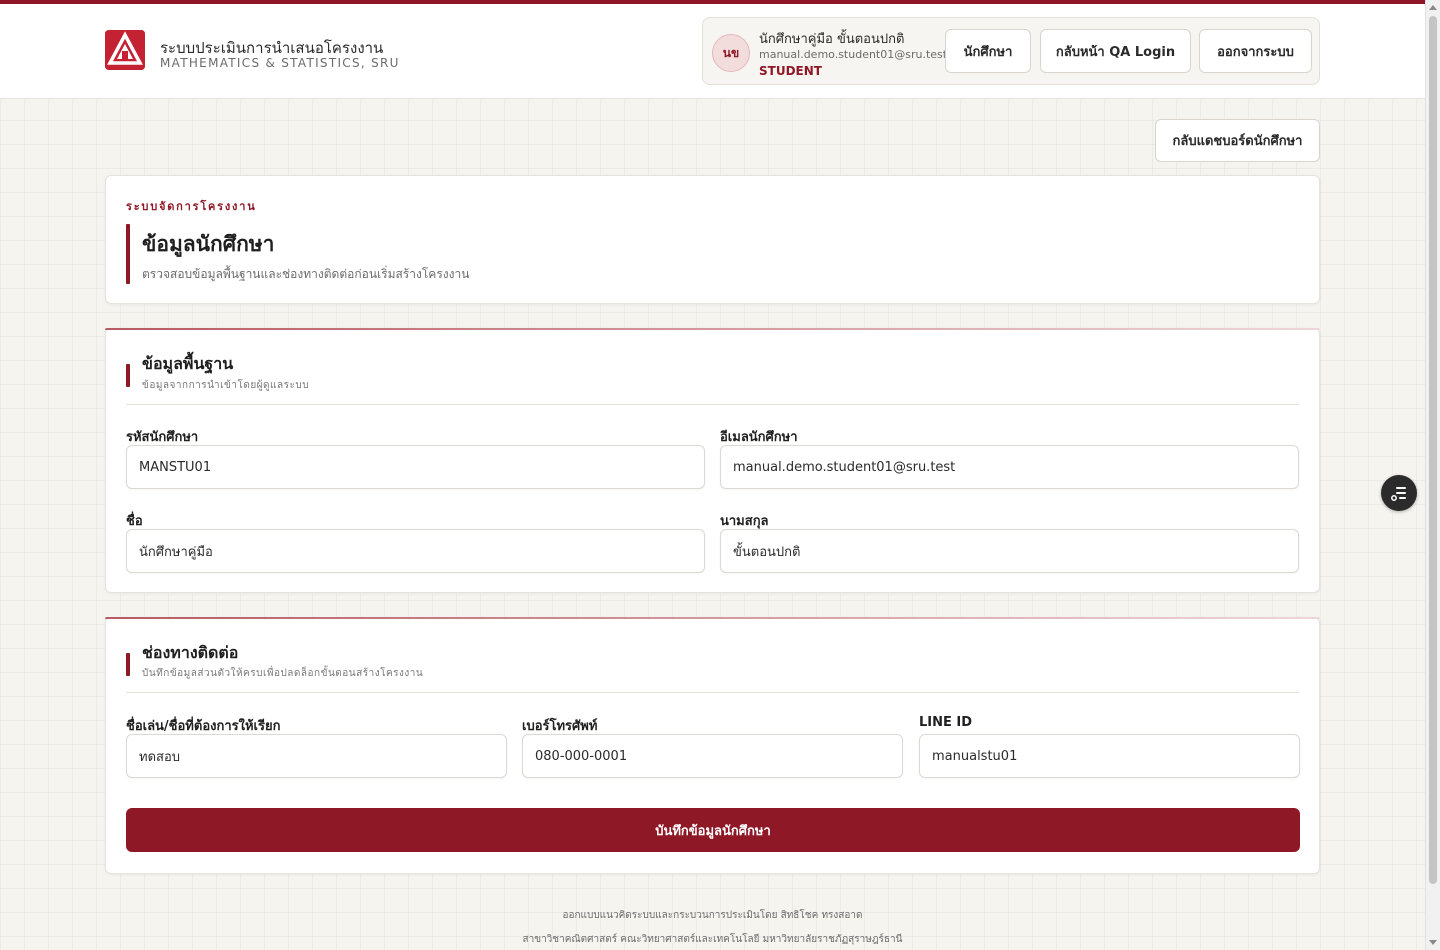  What do you see at coordinates (203, 726) in the screenshot?
I see `nickname-label: ชื่อเล่น/ชื่อที่ต้องการให้เรียก` at bounding box center [203, 726].